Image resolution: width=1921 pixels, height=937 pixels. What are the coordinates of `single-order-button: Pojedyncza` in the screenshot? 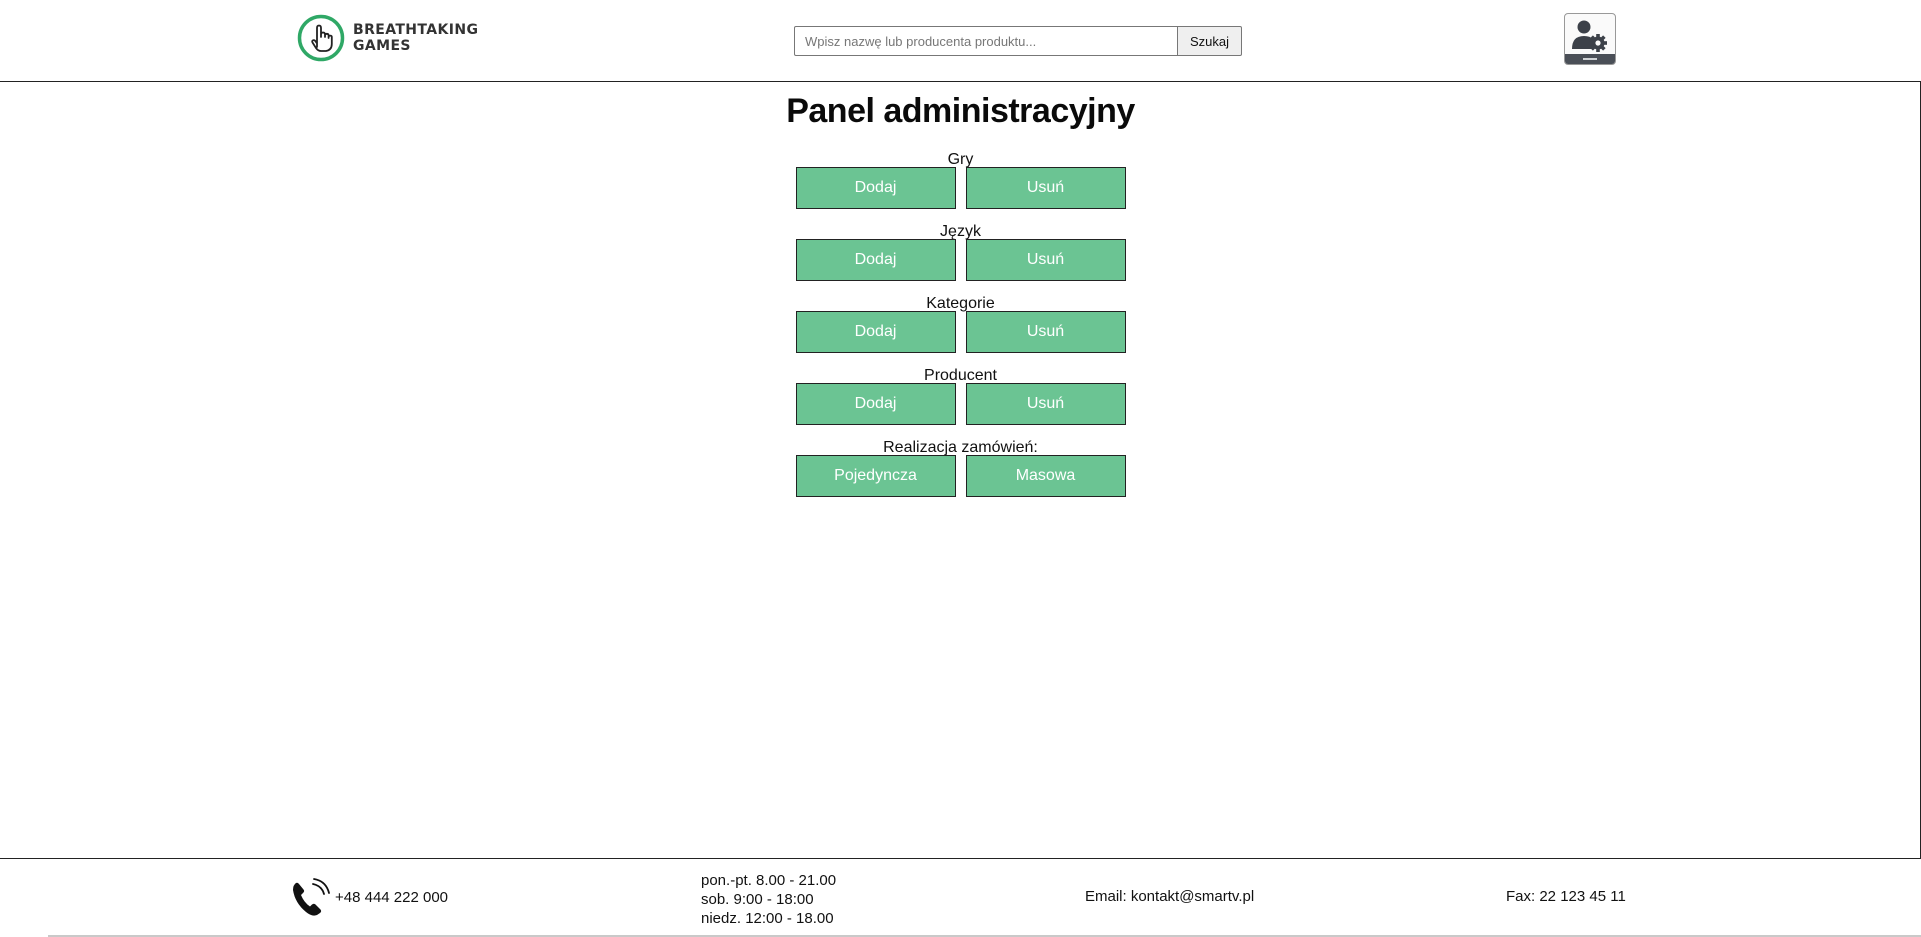 It's located at (875, 476).